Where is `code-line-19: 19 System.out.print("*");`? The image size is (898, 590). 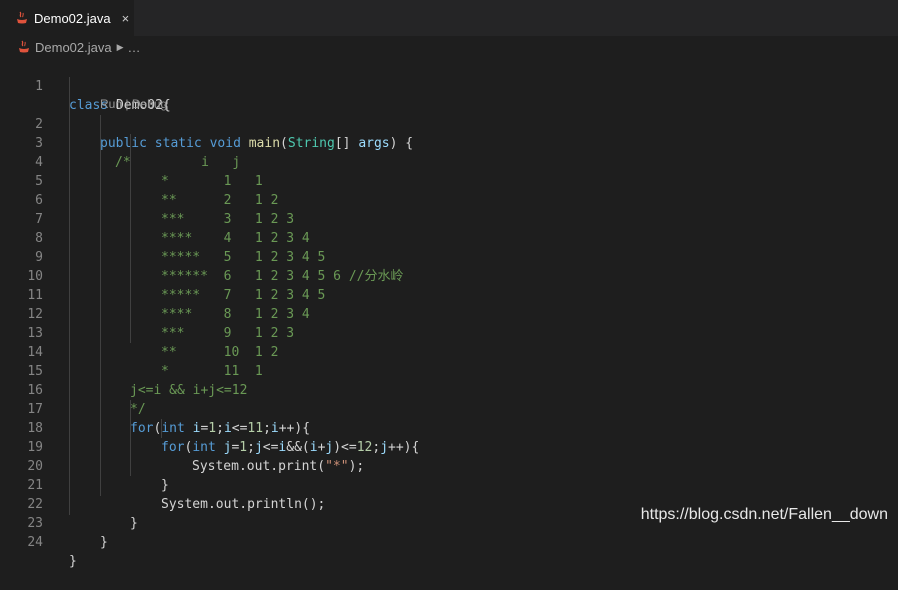
code-line-19: 19 System.out.print("*"); is located at coordinates (449, 446).